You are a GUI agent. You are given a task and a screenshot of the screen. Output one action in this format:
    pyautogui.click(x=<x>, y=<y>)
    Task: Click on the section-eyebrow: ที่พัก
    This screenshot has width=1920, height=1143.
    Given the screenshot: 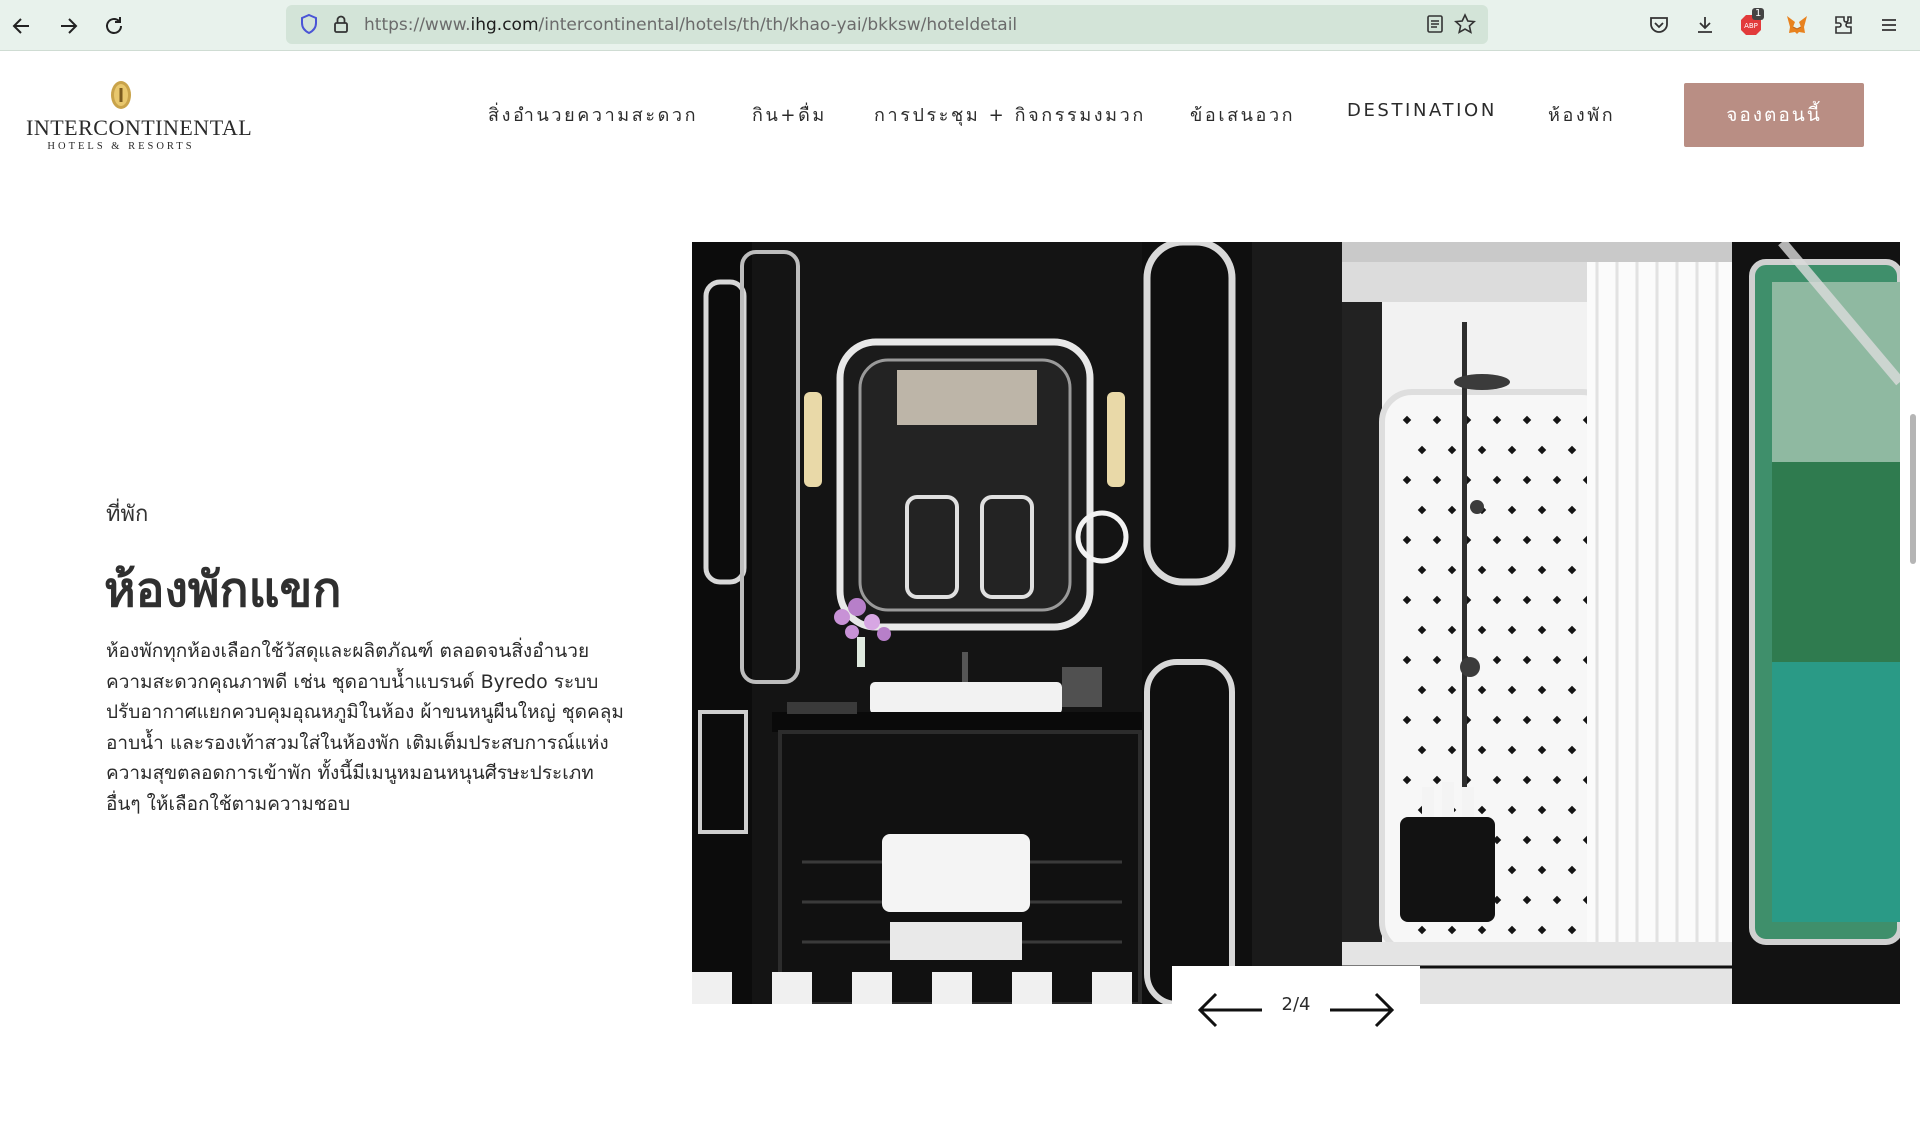 What is the action you would take?
    pyautogui.click(x=127, y=514)
    